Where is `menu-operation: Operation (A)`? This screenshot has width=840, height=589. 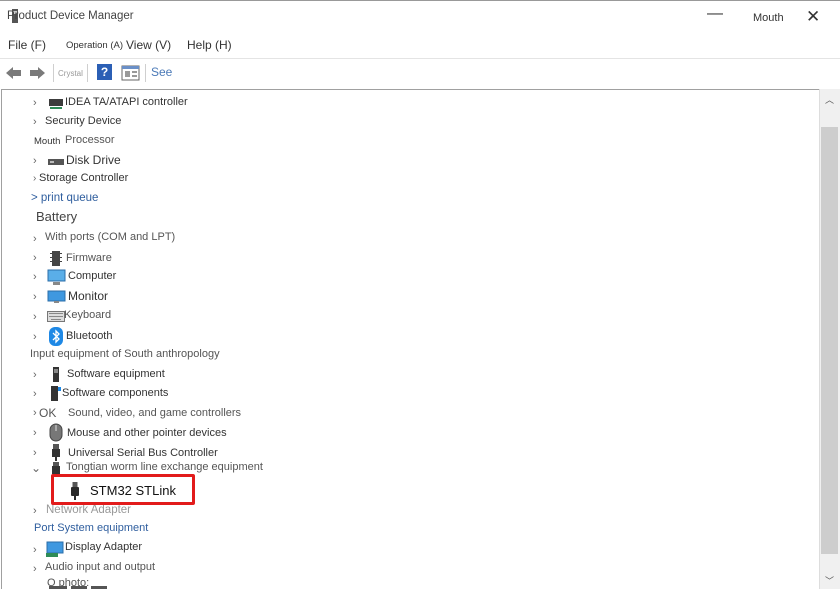
menu-operation: Operation (A) is located at coordinates (94, 45).